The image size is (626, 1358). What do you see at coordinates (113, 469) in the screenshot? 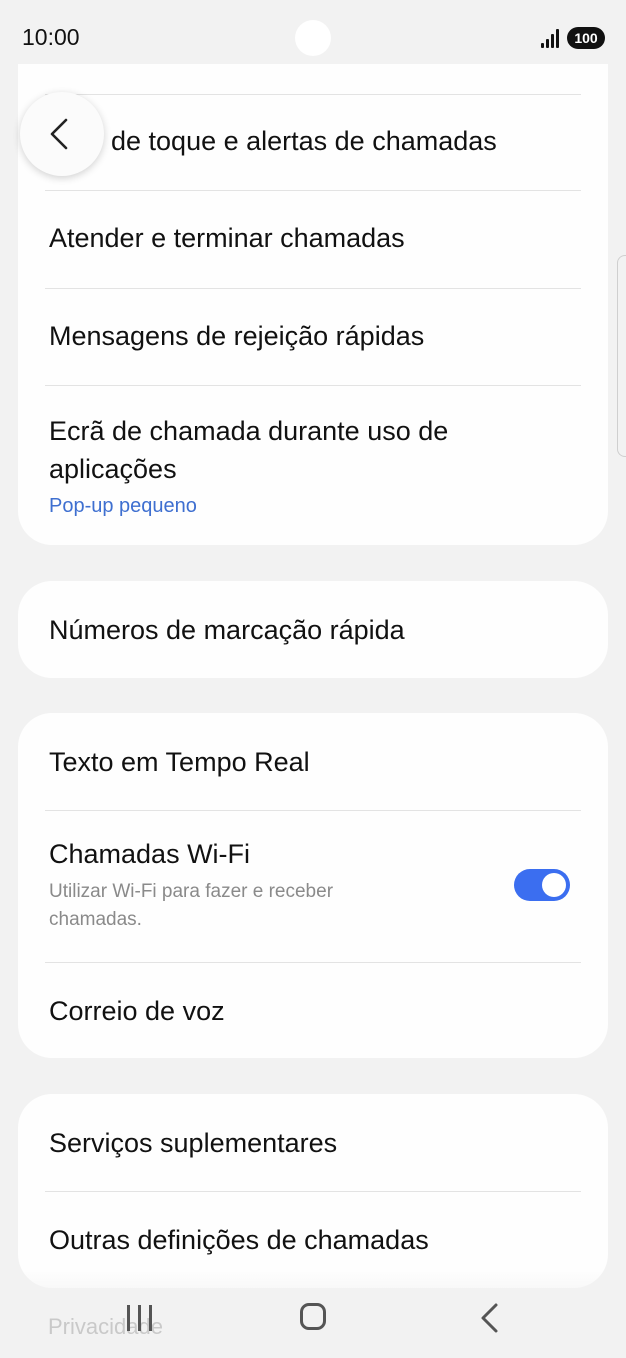
I see `item-label-line2: aplicações` at bounding box center [113, 469].